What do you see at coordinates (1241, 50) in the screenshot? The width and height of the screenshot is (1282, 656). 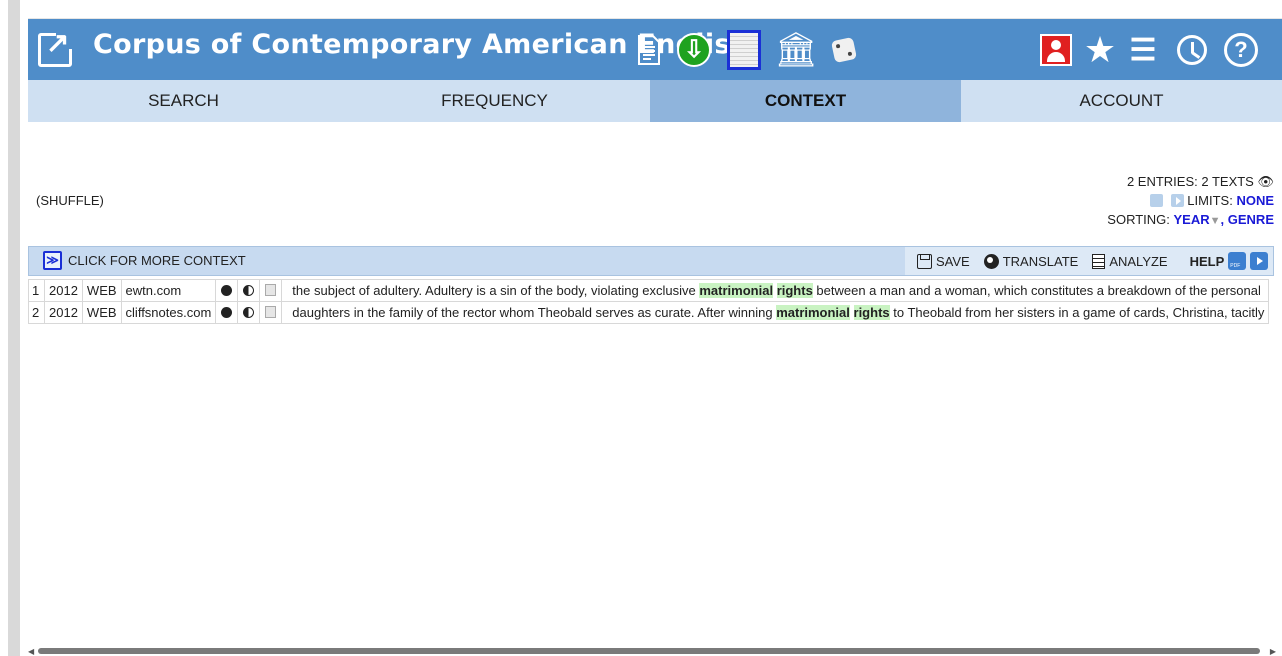 I see `help-icon: ?` at bounding box center [1241, 50].